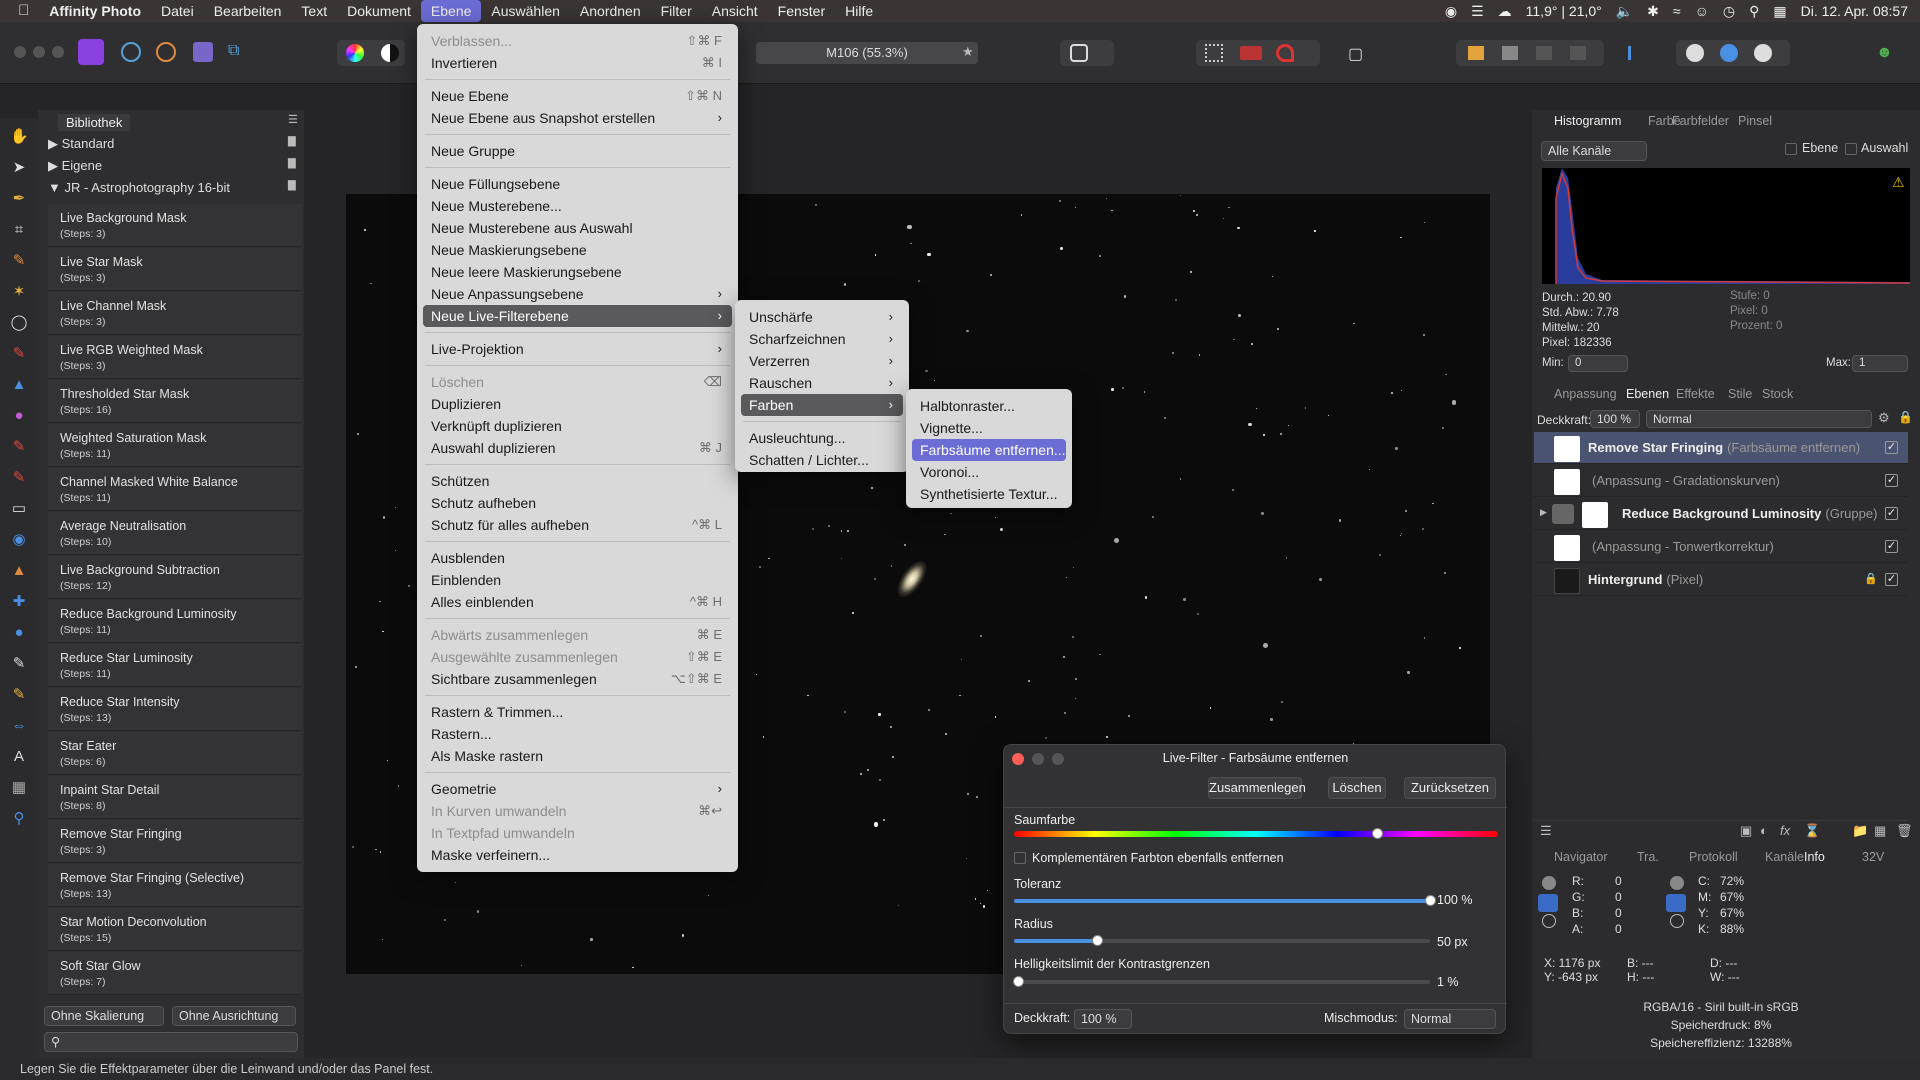 The width and height of the screenshot is (1920, 1080). What do you see at coordinates (19, 168) in the screenshot?
I see `move-icon: ➤` at bounding box center [19, 168].